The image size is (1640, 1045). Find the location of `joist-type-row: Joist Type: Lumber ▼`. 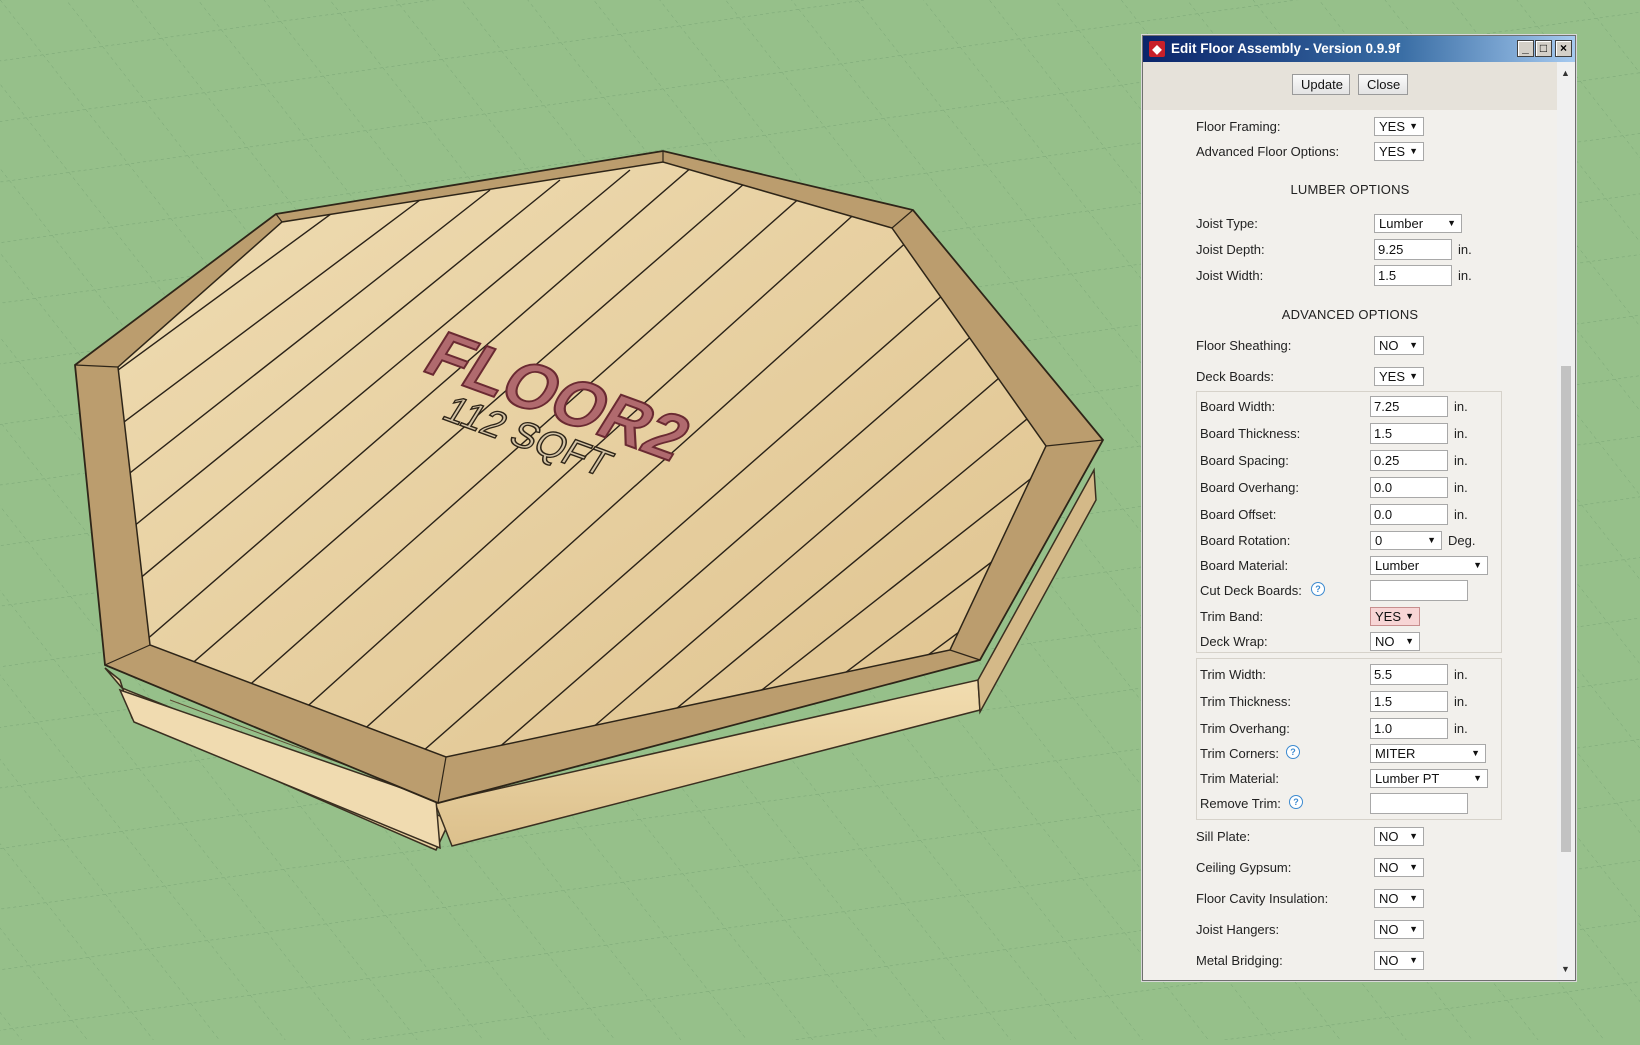

joist-type-row: Joist Type: Lumber ▼ is located at coordinates (1350, 224).